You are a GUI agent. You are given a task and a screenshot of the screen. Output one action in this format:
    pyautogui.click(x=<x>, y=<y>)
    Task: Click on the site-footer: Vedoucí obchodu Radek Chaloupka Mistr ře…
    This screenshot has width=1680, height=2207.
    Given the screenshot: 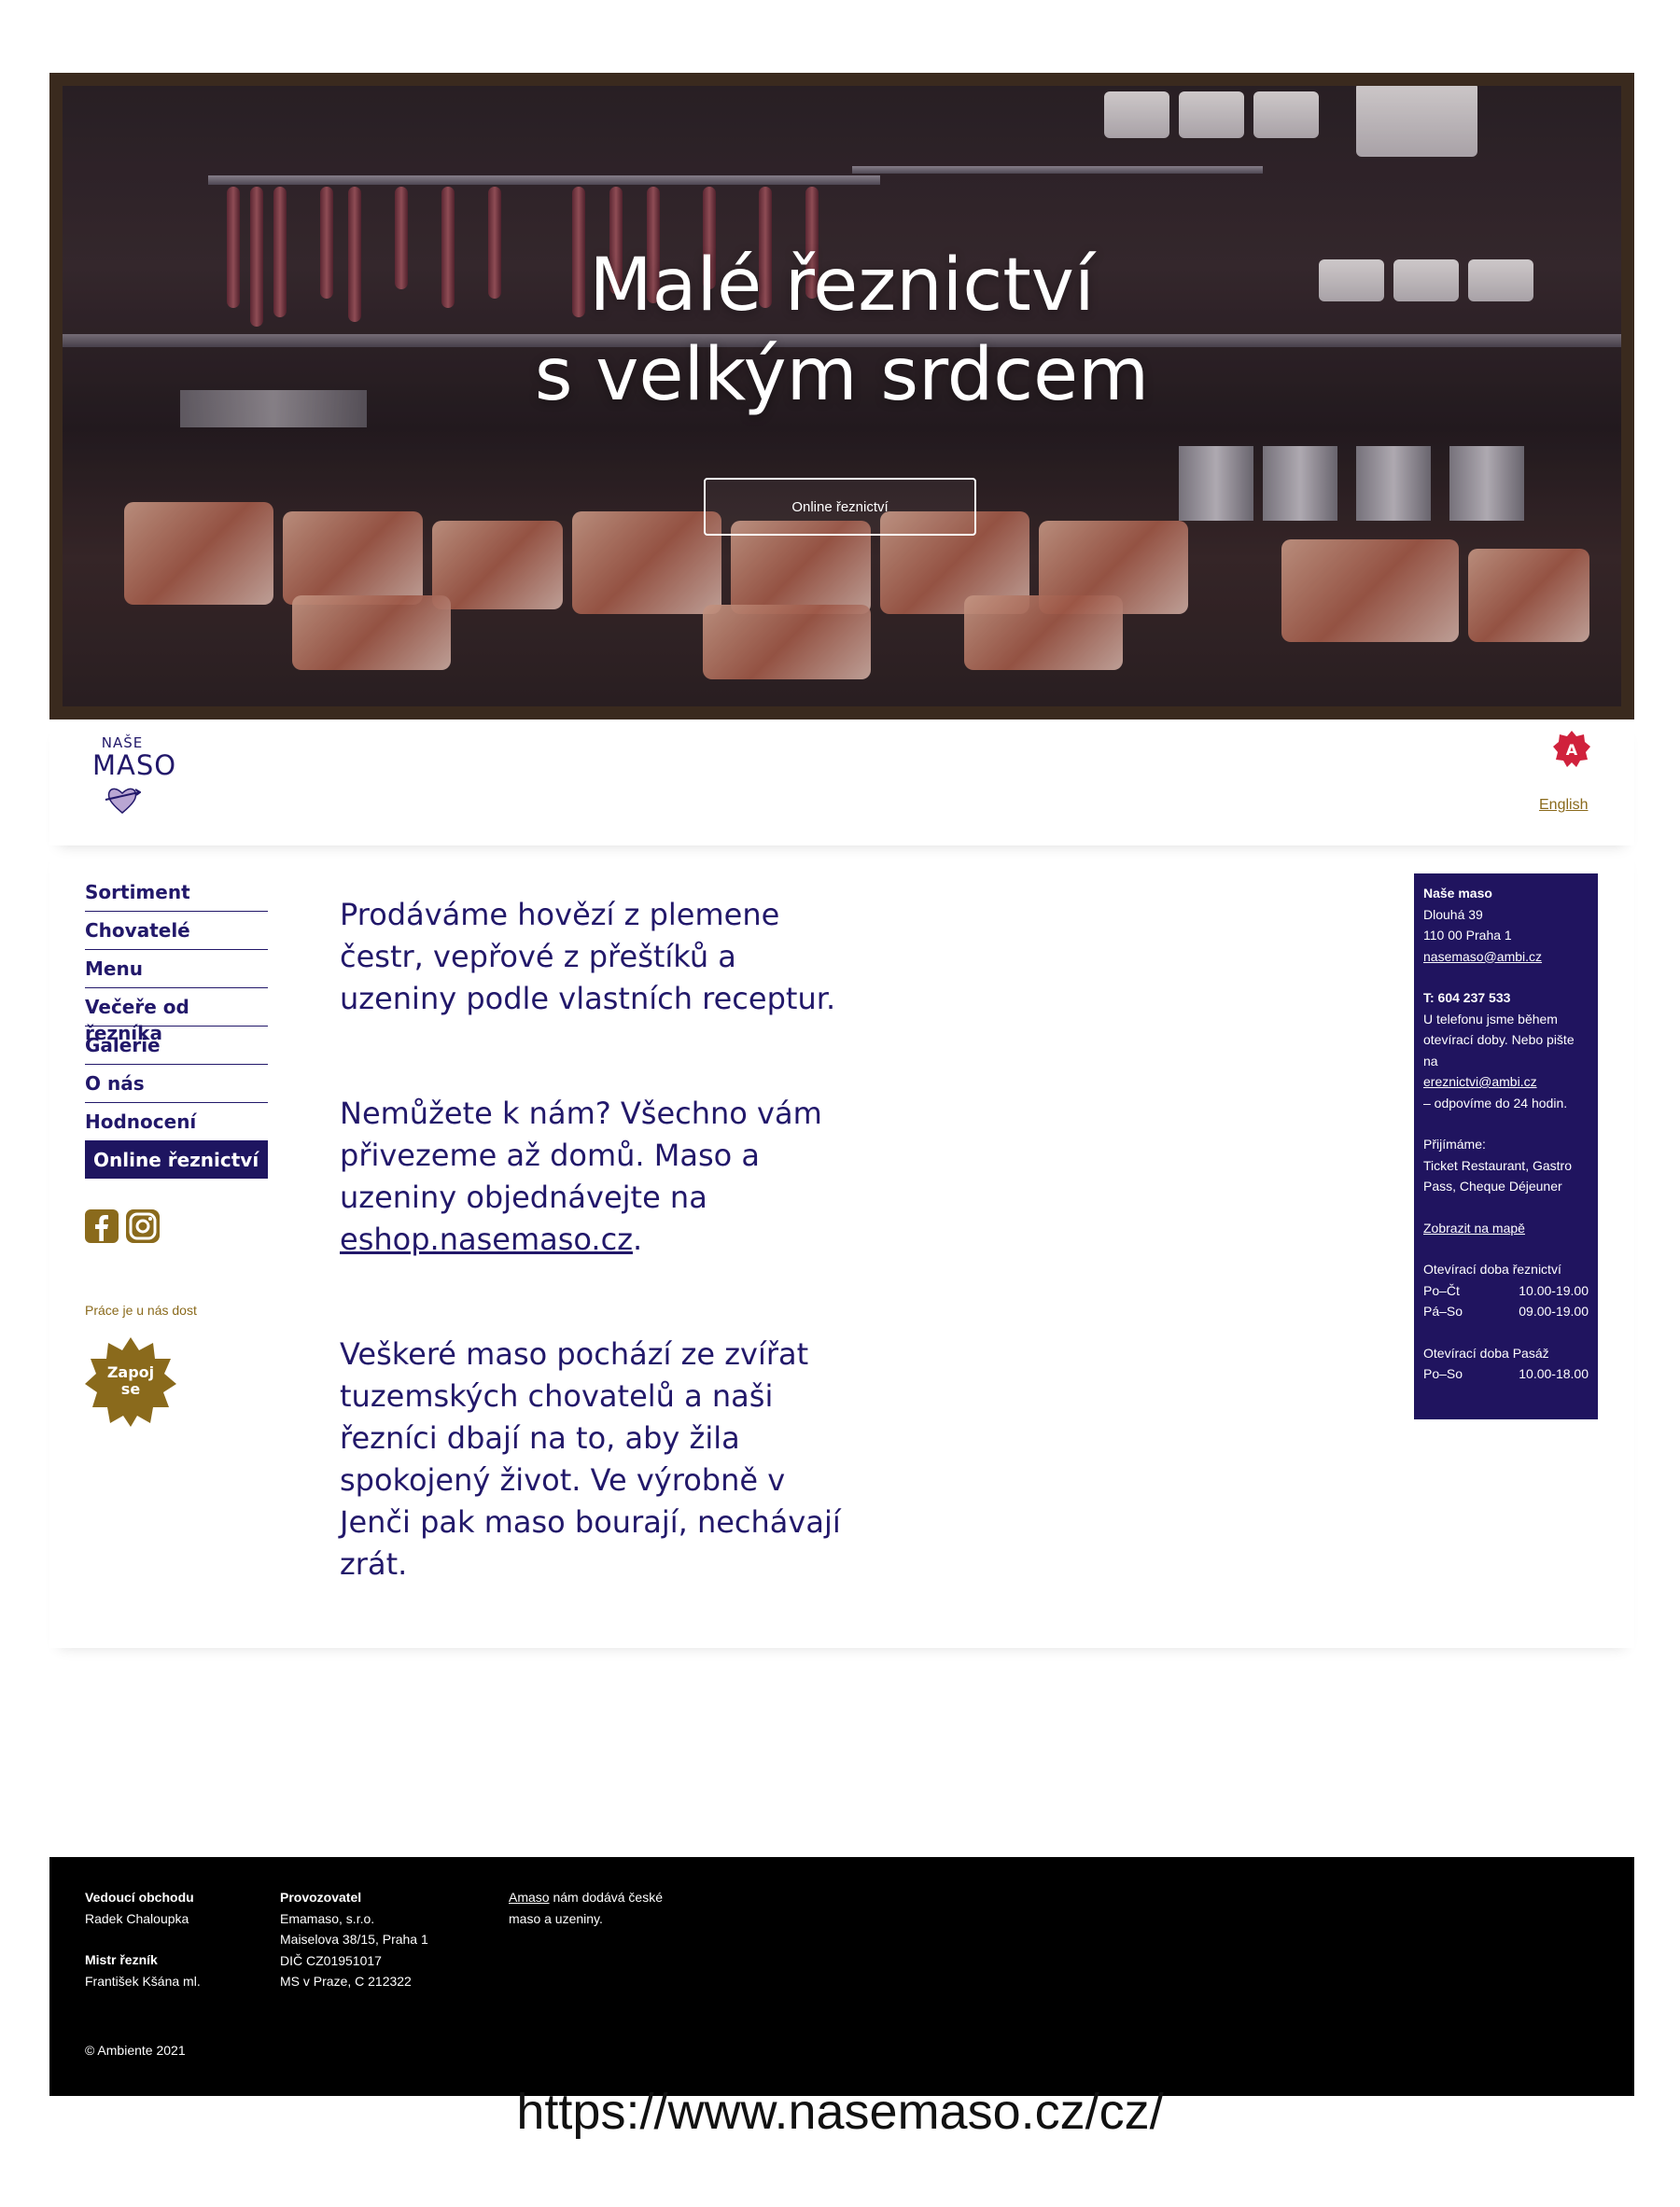 What is the action you would take?
    pyautogui.click(x=841, y=1976)
    